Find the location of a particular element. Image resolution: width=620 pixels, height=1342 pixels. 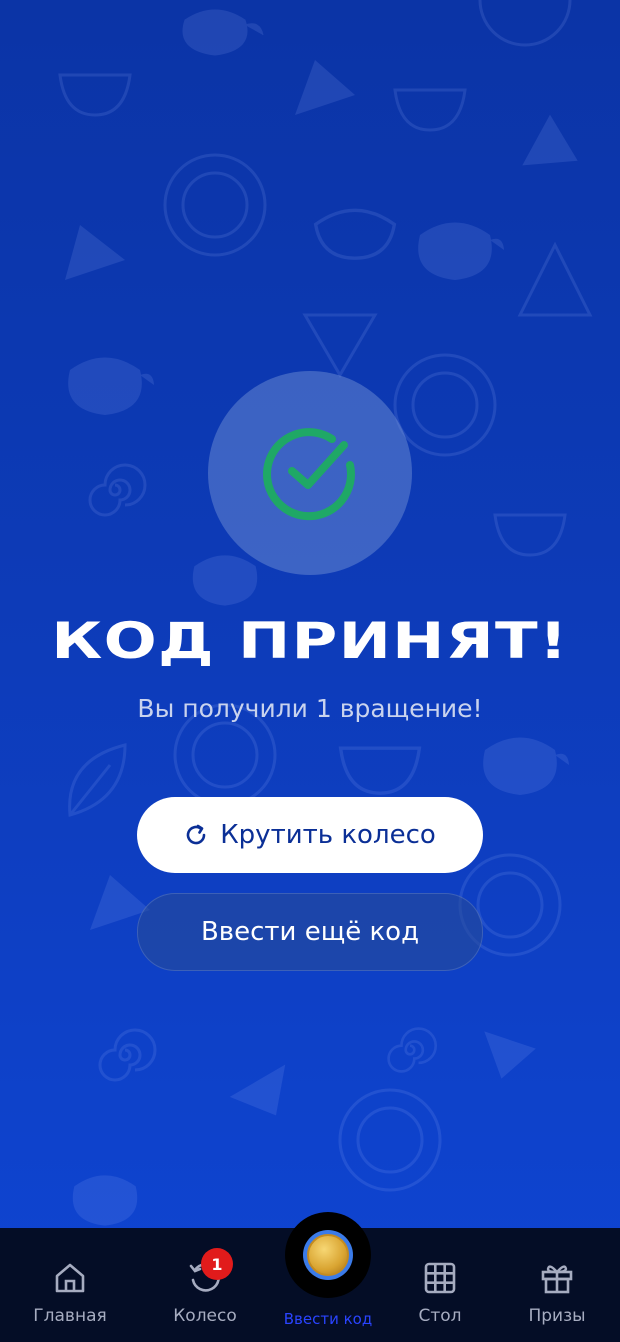

wheel-badge: 1 is located at coordinates (217, 1264).